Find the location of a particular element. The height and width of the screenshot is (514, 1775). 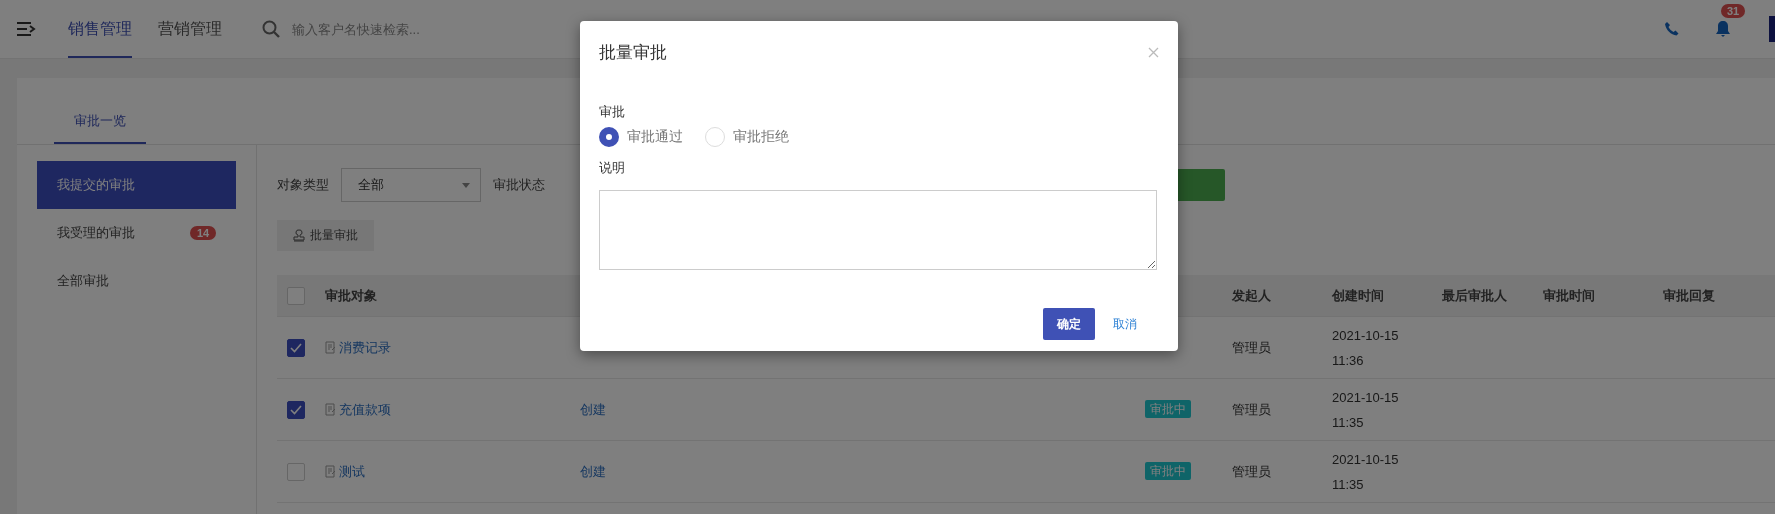

column-header: 发起人 is located at coordinates (1251, 295).